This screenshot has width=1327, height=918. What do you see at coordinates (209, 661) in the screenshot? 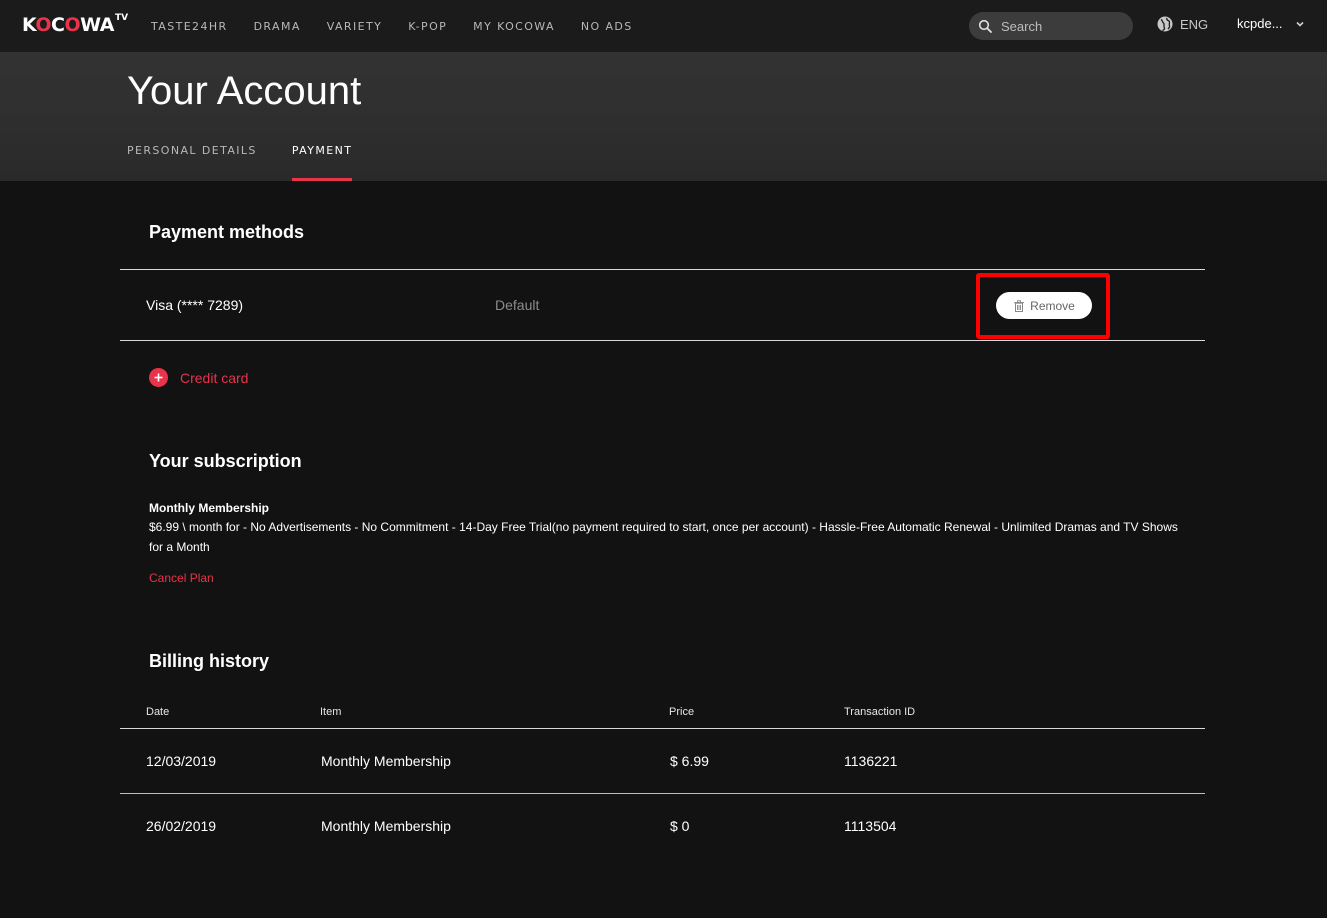
I see `billing-history-title: Billing history` at bounding box center [209, 661].